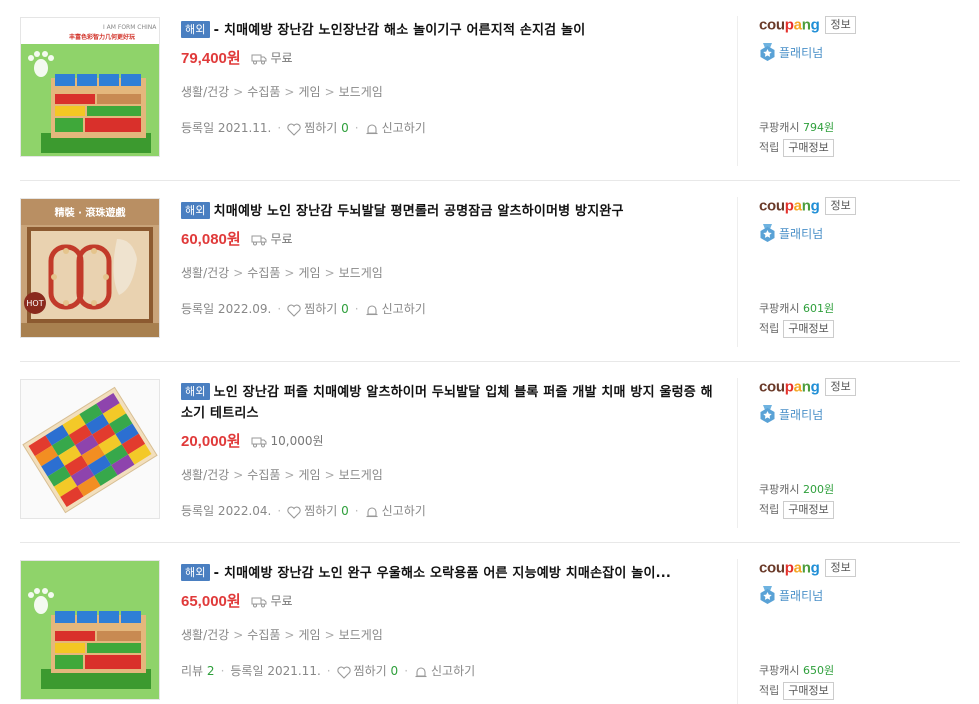  I want to click on shipping-fee: 10,000원, so click(297, 441).